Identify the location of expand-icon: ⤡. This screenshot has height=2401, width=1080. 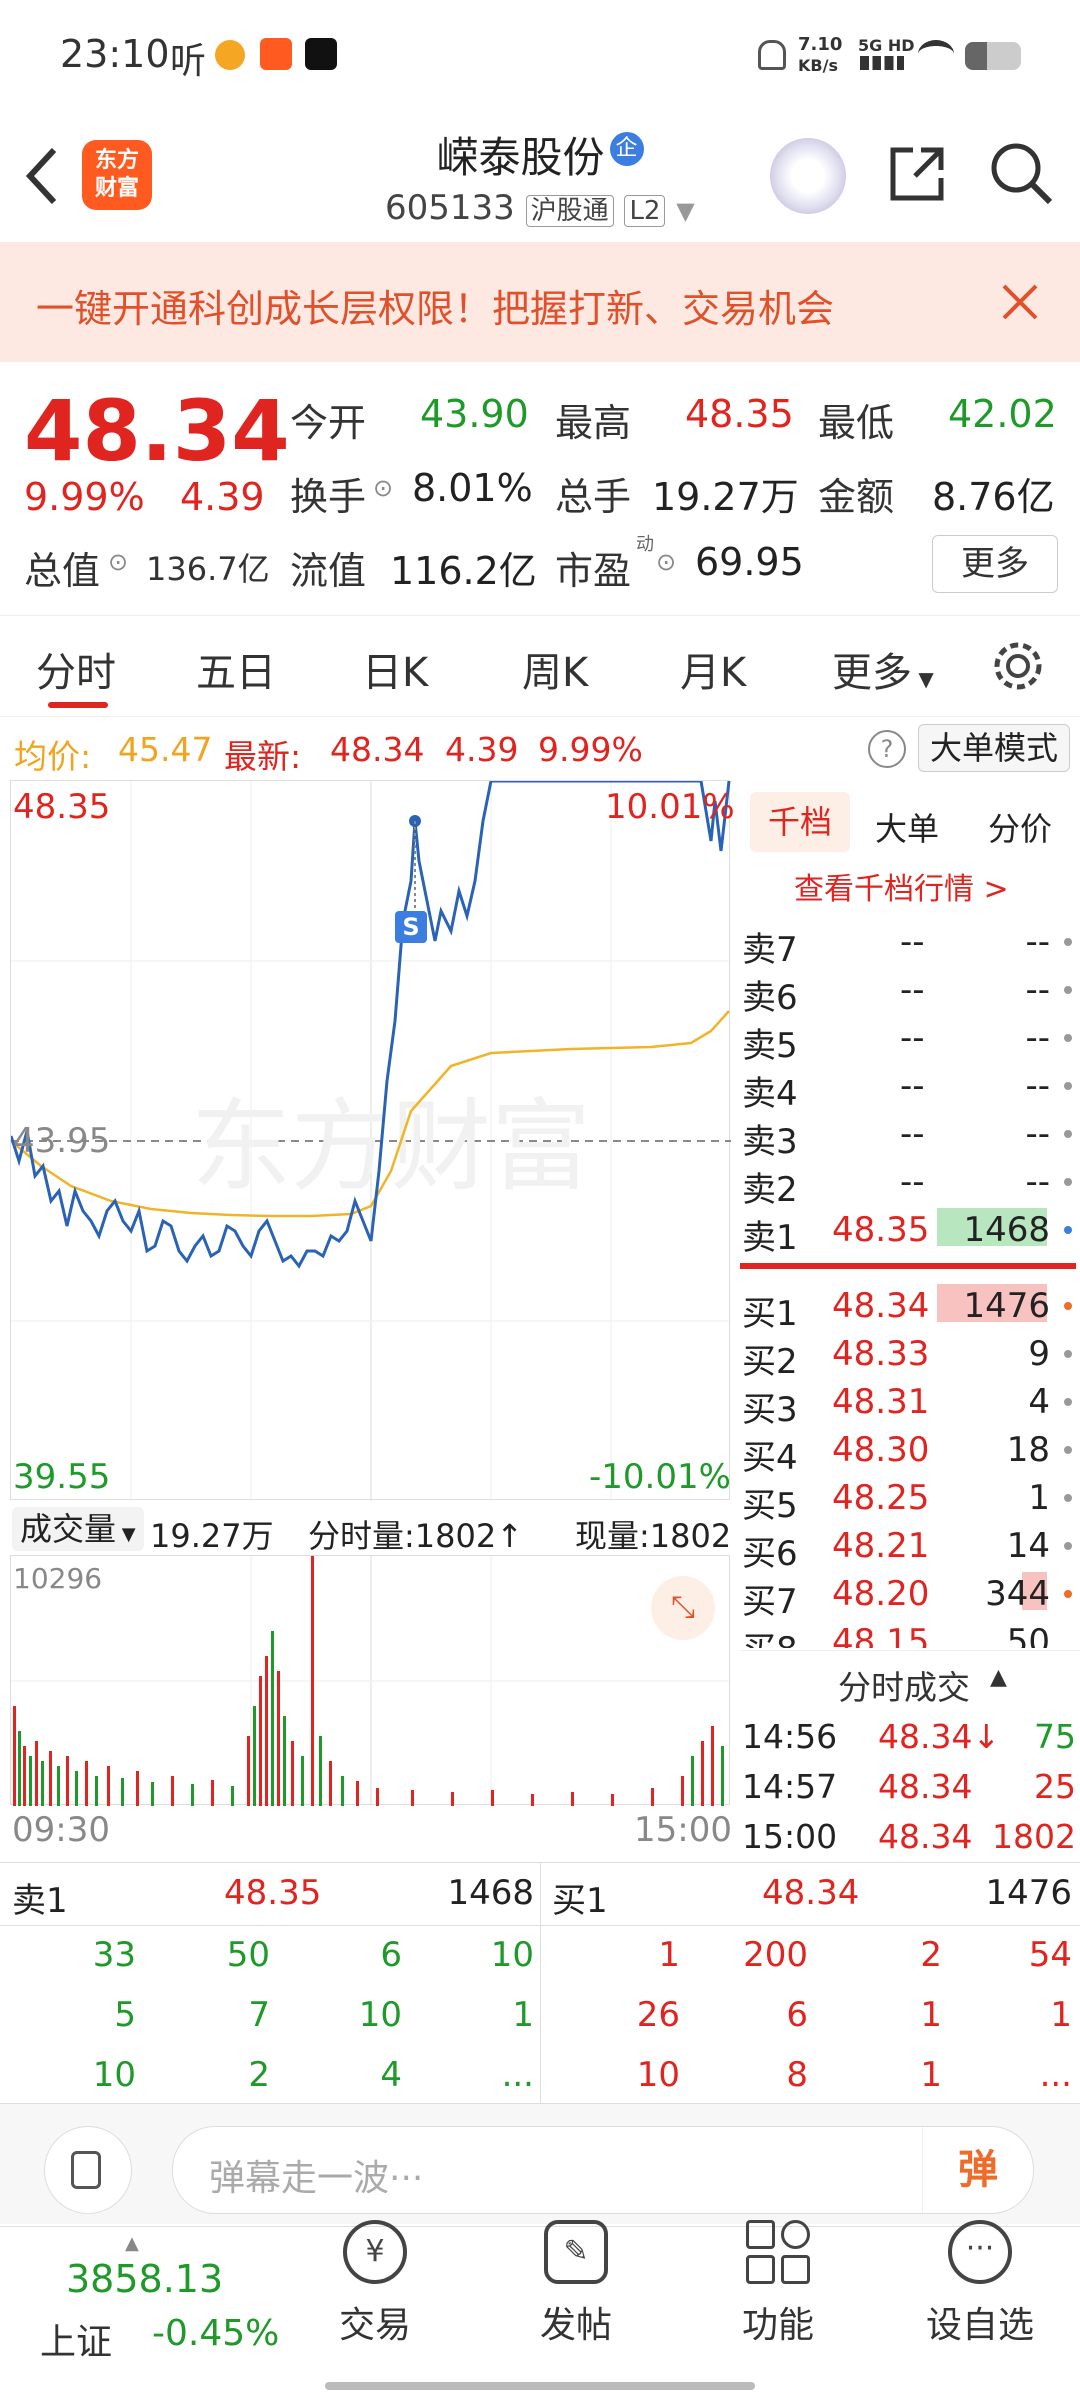
(683, 1608).